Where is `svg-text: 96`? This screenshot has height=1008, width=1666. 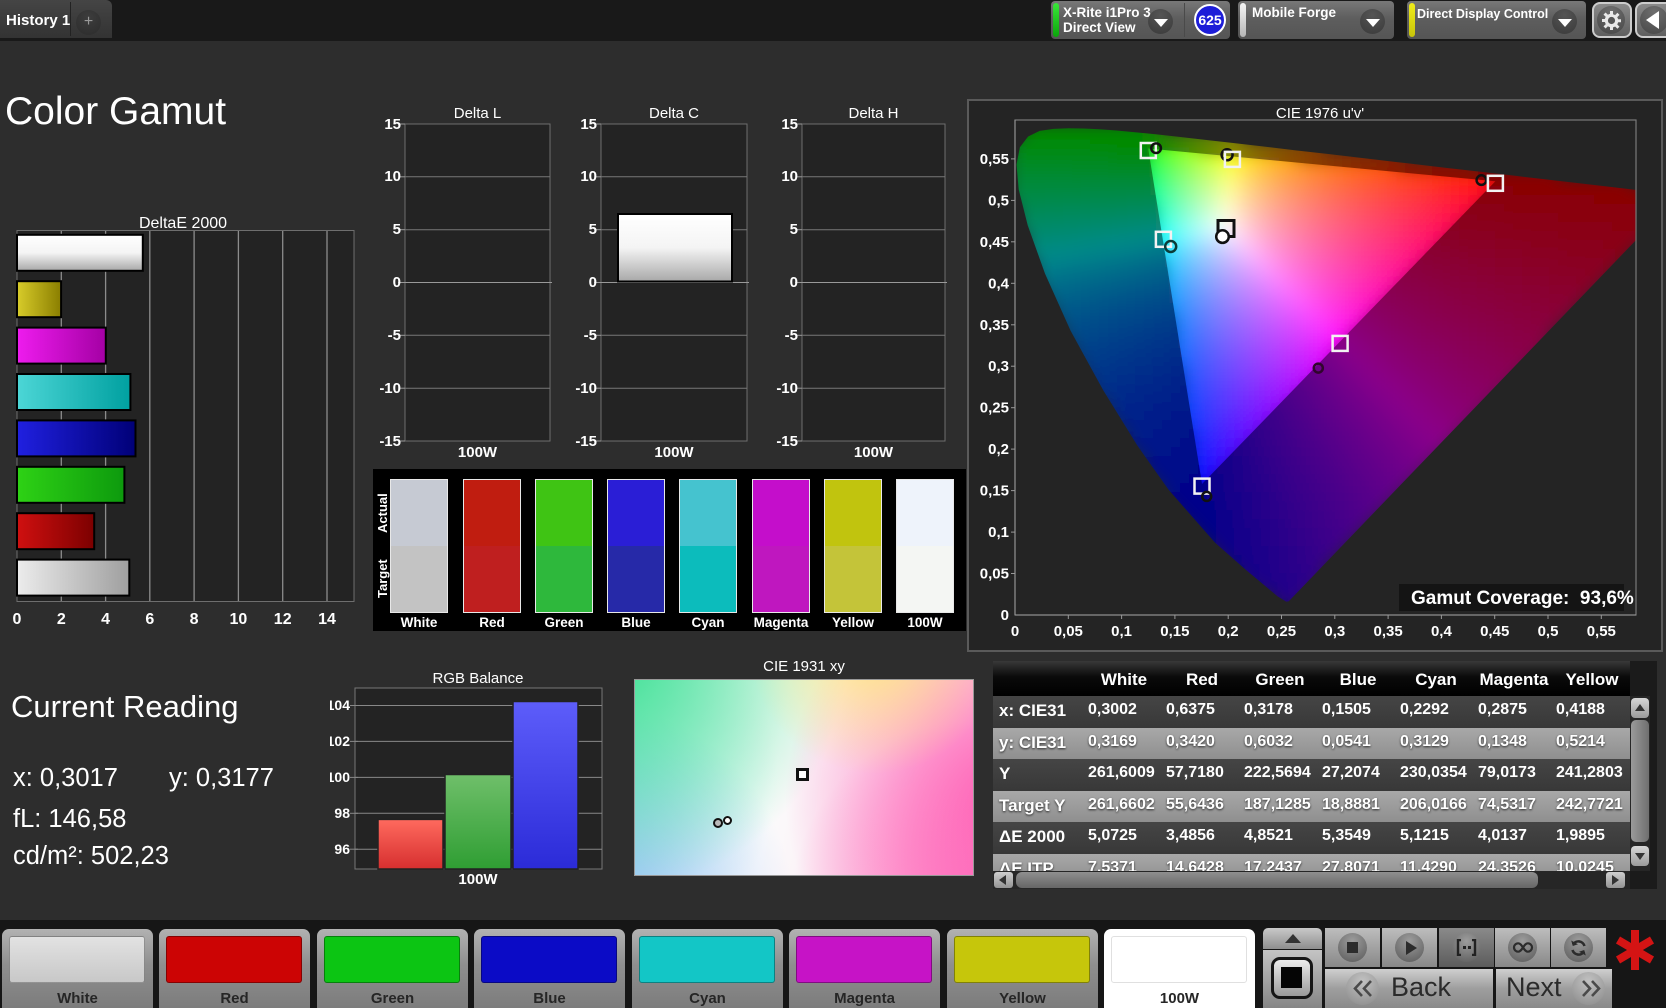
svg-text: 96 is located at coordinates (342, 849).